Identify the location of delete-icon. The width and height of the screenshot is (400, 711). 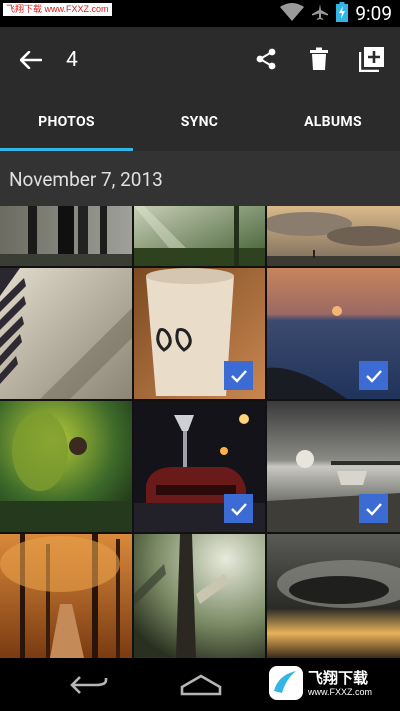
(319, 58).